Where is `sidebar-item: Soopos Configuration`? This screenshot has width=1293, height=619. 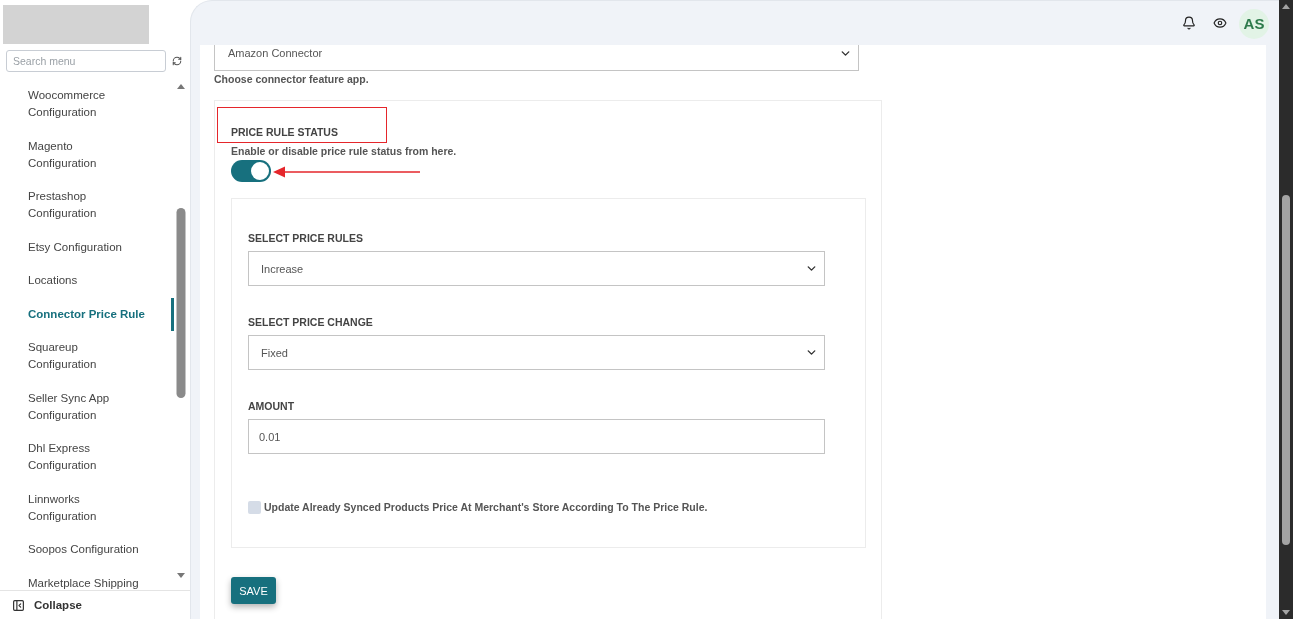 sidebar-item: Soopos Configuration is located at coordinates (87, 550).